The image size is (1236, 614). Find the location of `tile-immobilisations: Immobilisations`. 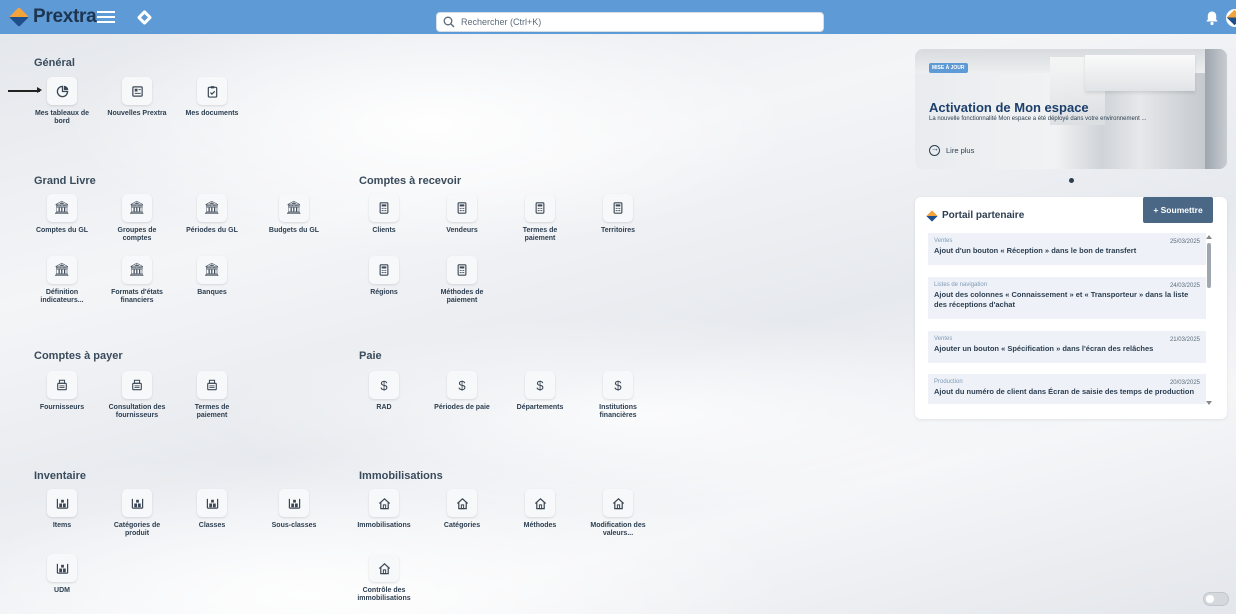

tile-immobilisations: Immobilisations is located at coordinates (384, 509).